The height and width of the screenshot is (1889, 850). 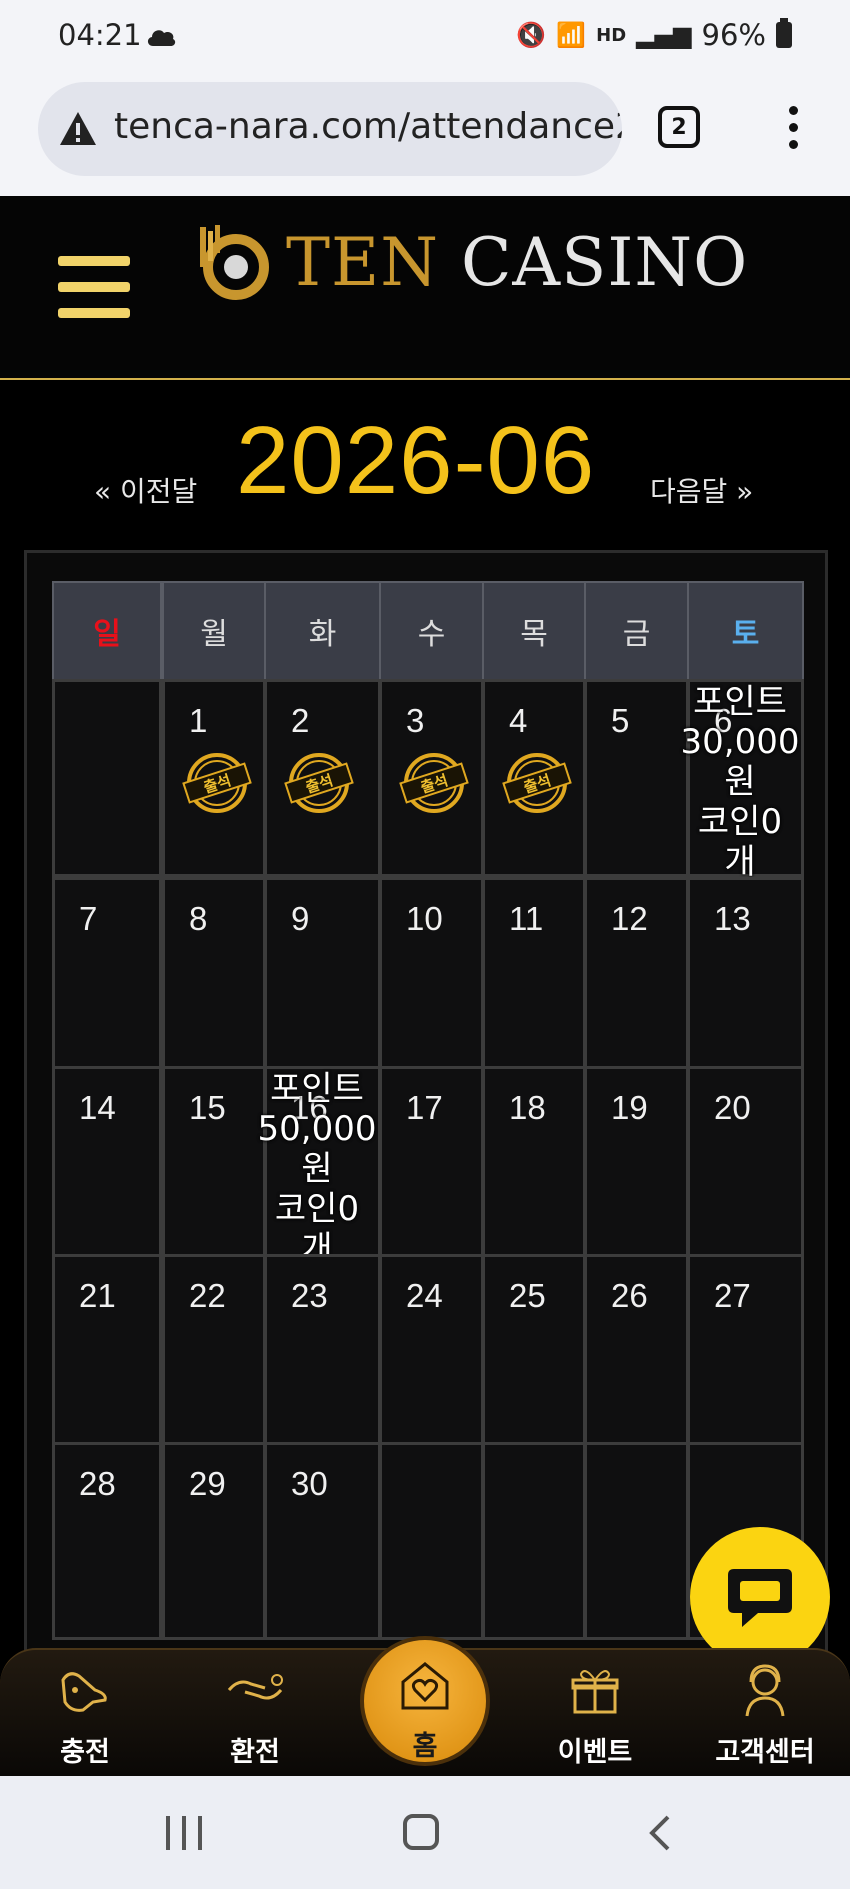 What do you see at coordinates (214, 1165) in the screenshot?
I see `calendar-day-cell: 15` at bounding box center [214, 1165].